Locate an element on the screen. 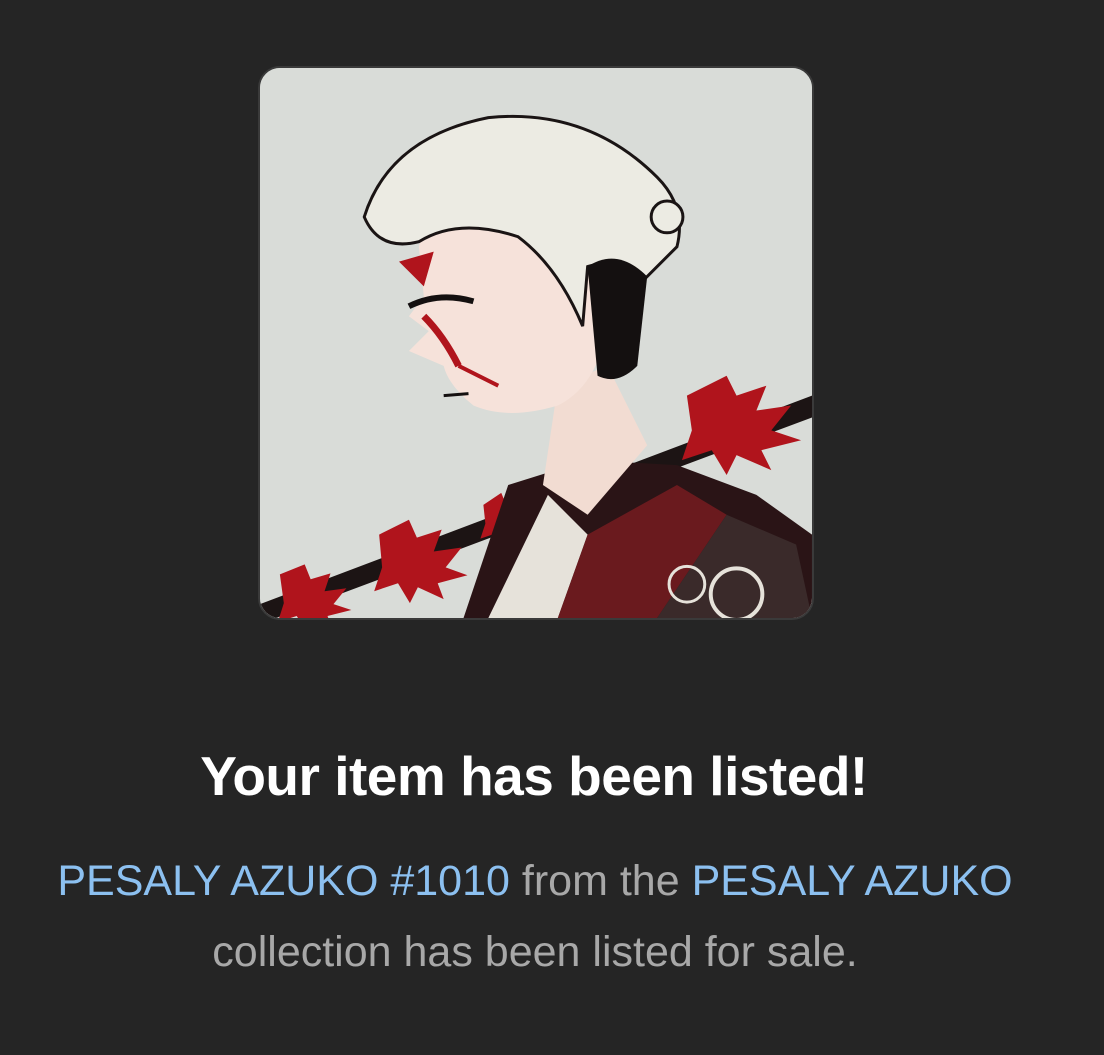 The image size is (1104, 1055). item-name-link: PESALY AZUKO #1010 is located at coordinates (283, 881).